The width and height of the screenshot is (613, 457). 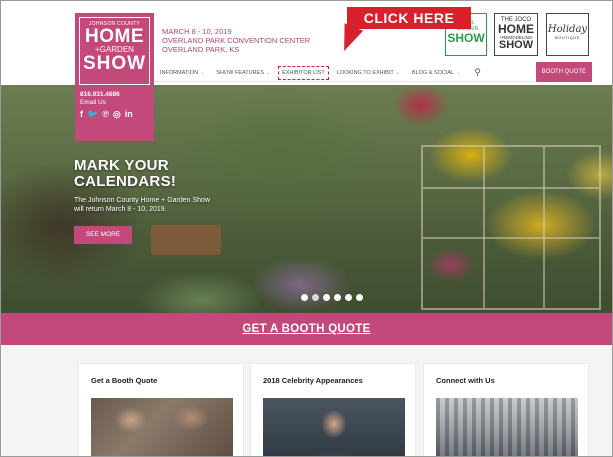 What do you see at coordinates (332, 297) in the screenshot?
I see `slider-dots` at bounding box center [332, 297].